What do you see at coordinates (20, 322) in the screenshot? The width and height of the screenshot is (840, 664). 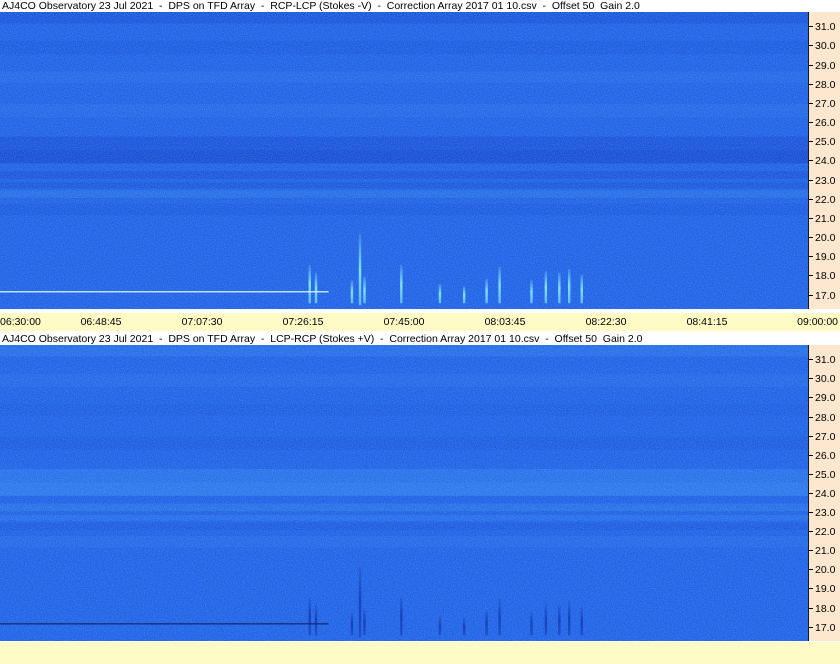 I see `time-tick-label: 06:30:00` at bounding box center [20, 322].